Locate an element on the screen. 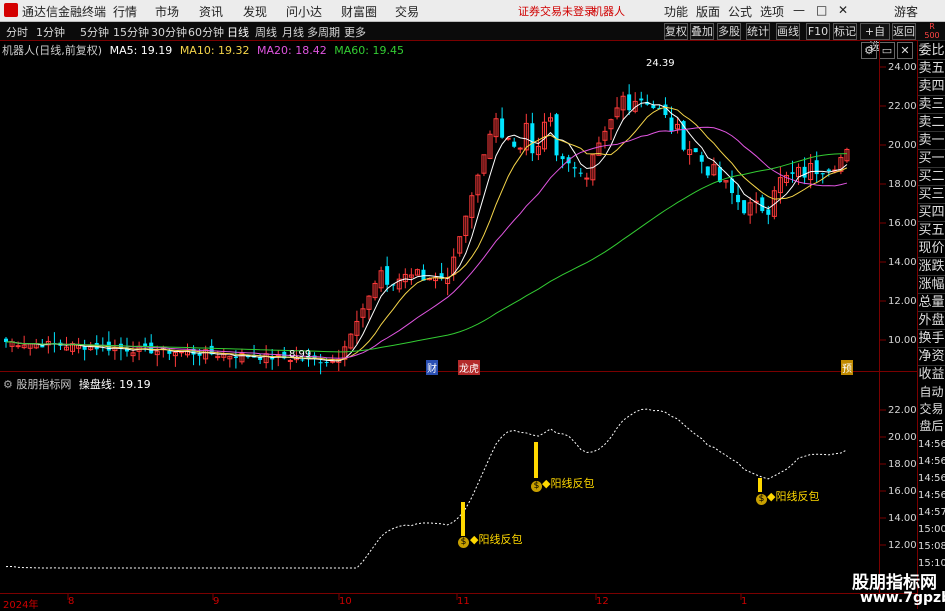 Image resolution: width=945 pixels, height=611 pixels. price-tick: 10.00 is located at coordinates (902, 340).